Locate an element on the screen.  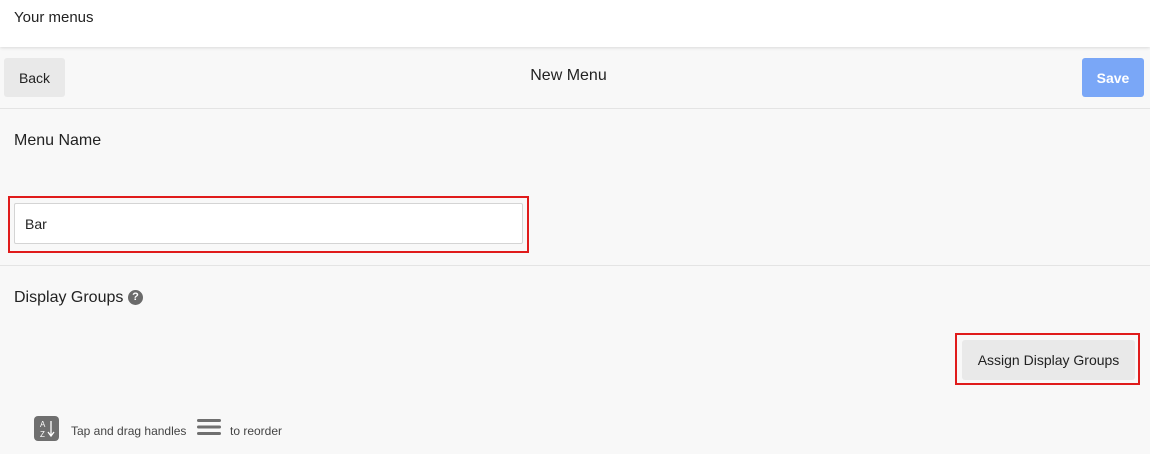
menu-name-input is located at coordinates (268, 223).